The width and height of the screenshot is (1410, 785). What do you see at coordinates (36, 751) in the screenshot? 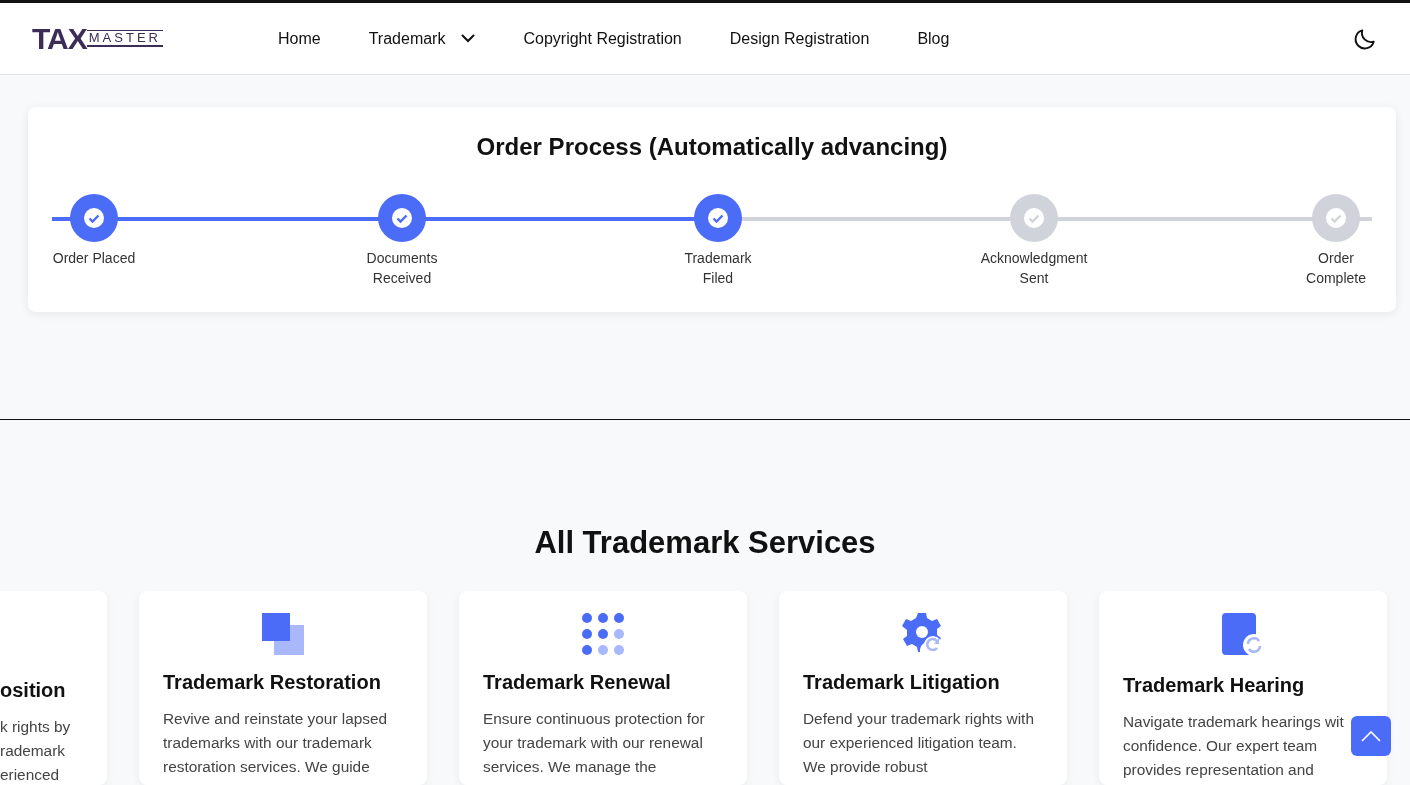
I see `card-text: k rights by rademark erienced` at bounding box center [36, 751].